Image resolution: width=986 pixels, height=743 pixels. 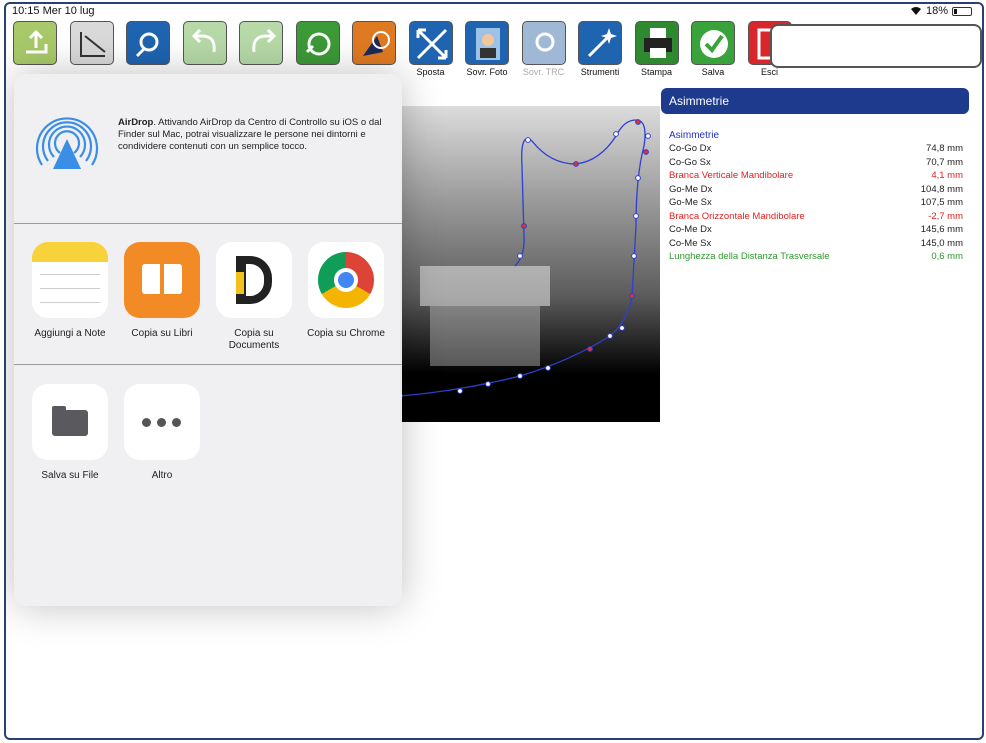 I want to click on calibrate-icon, so click(x=91, y=43).